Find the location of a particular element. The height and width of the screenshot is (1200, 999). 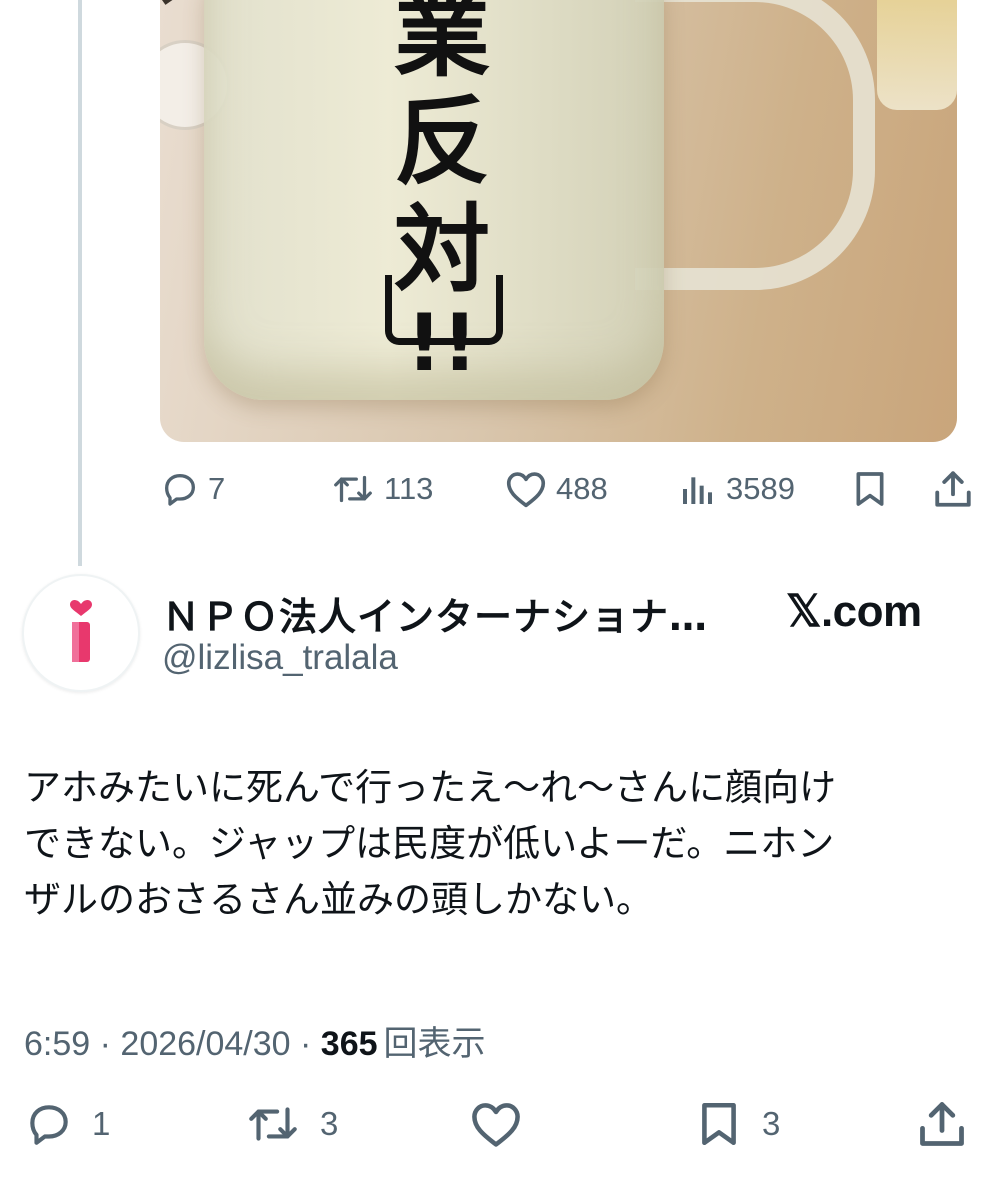

avatar is located at coordinates (81, 633).